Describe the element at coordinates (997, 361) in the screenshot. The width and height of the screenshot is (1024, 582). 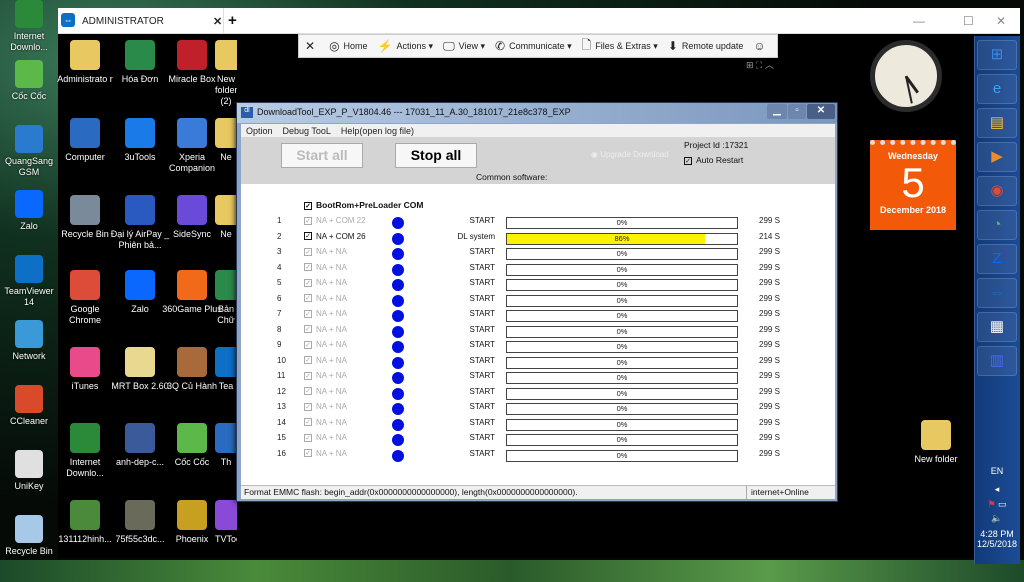
I see `taskbar-button: ▥` at that location.